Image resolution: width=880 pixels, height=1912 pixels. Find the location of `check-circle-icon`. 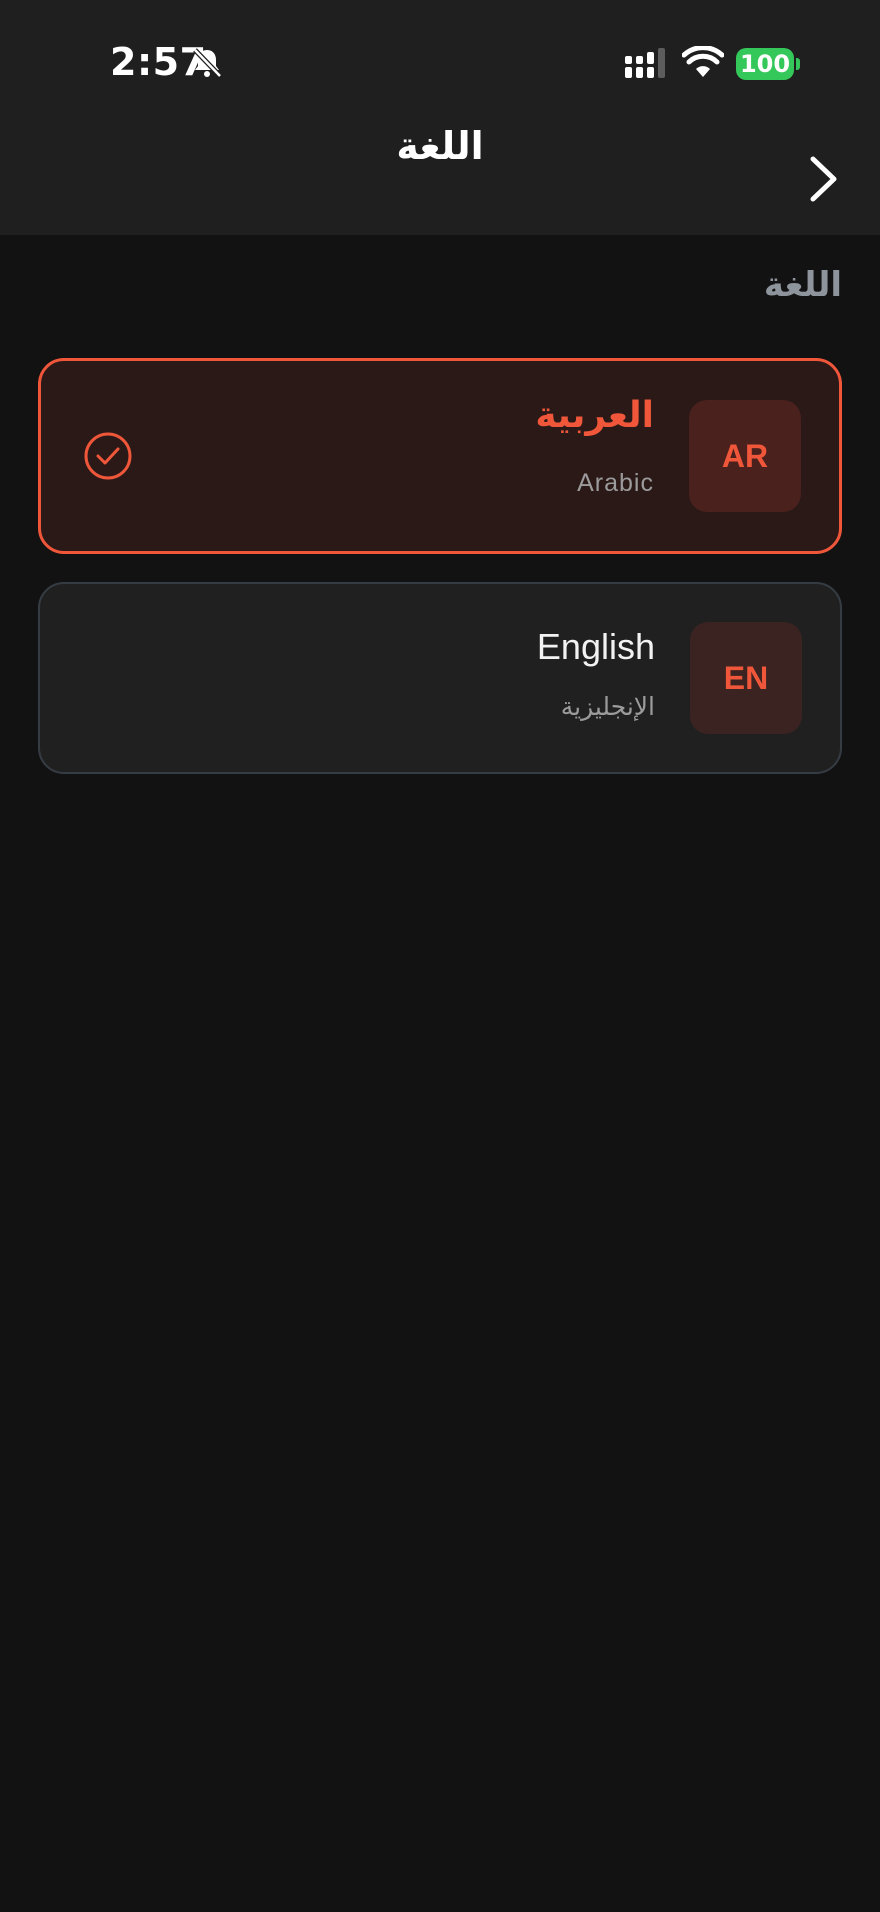

check-circle-icon is located at coordinates (108, 456).